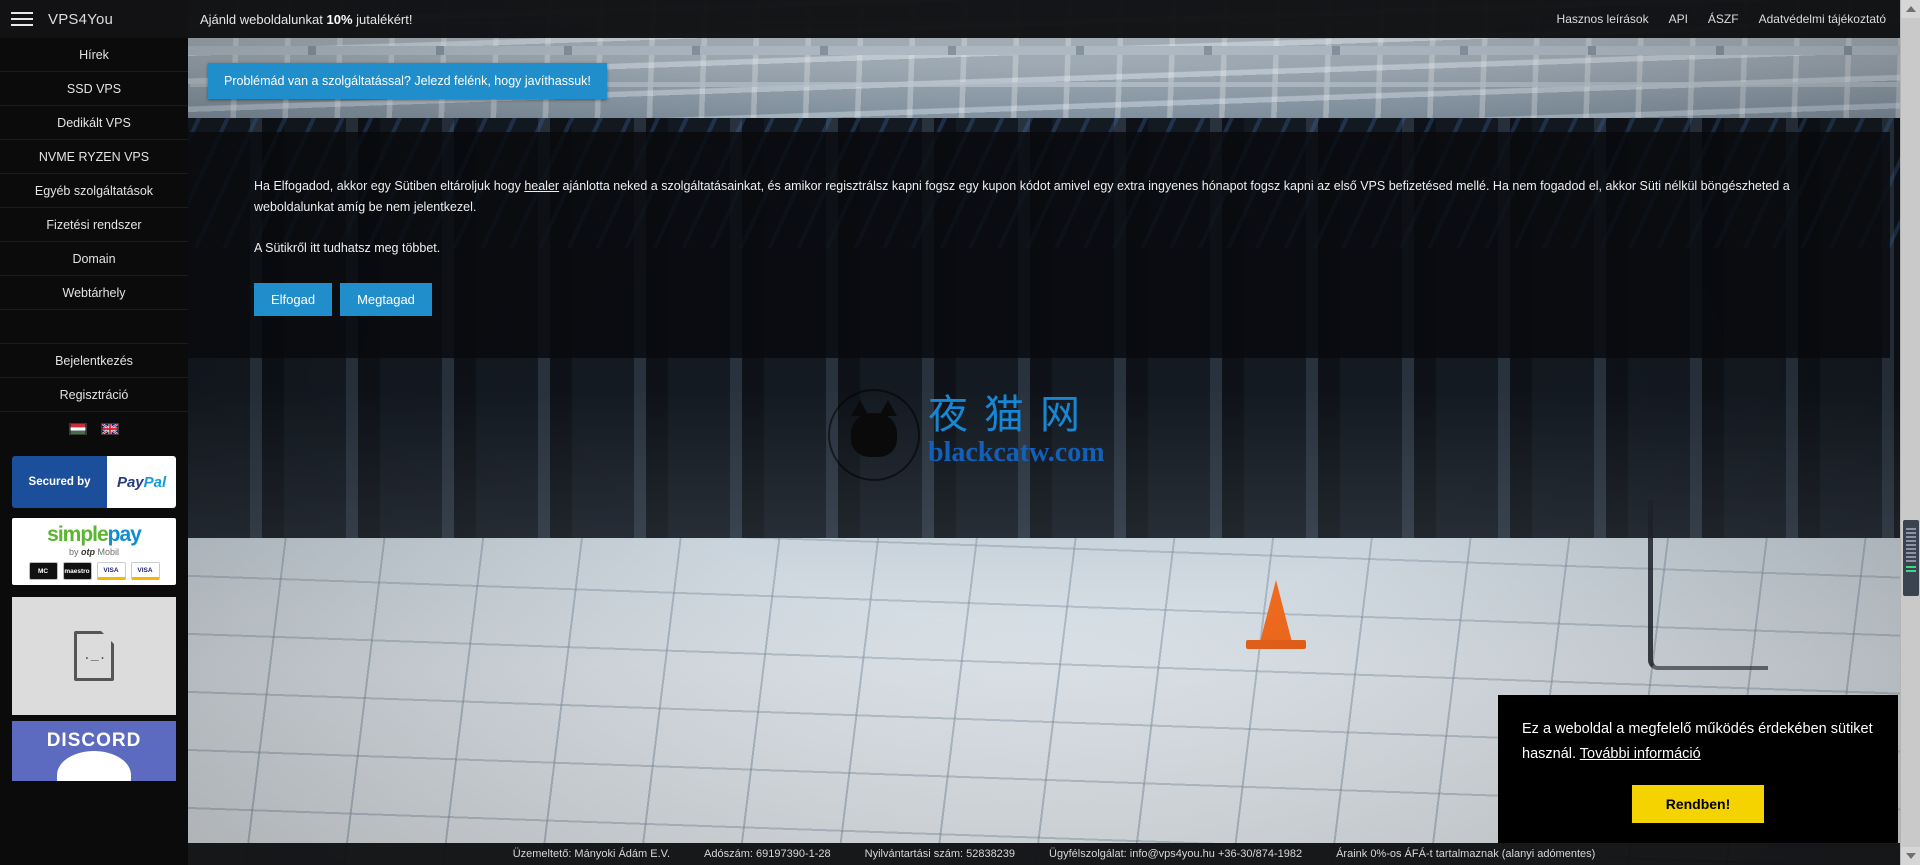  Describe the element at coordinates (43, 571) in the screenshot. I see `card-mastercard: MC` at that location.